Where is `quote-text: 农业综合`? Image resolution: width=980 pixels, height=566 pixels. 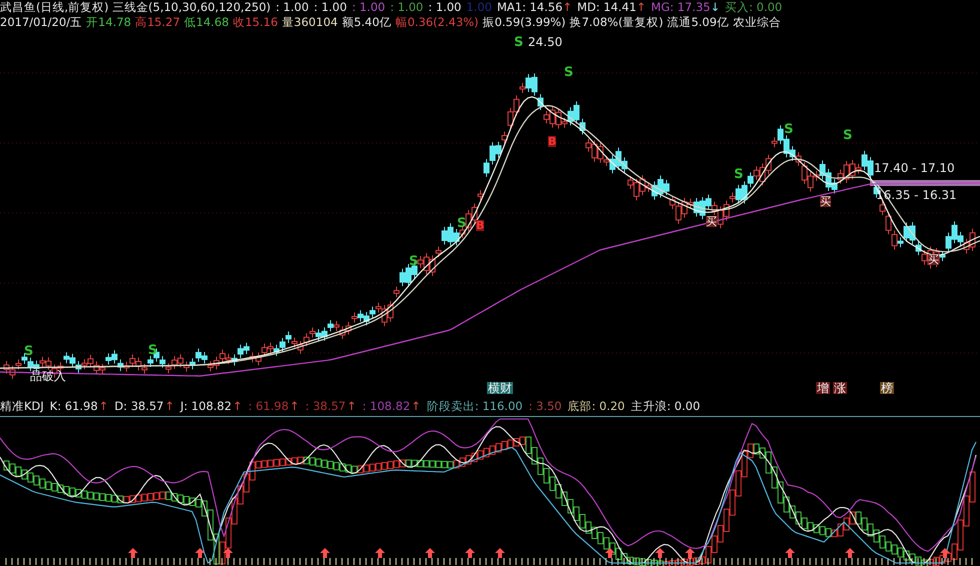
quote-text: 农业综合 is located at coordinates (756, 22).